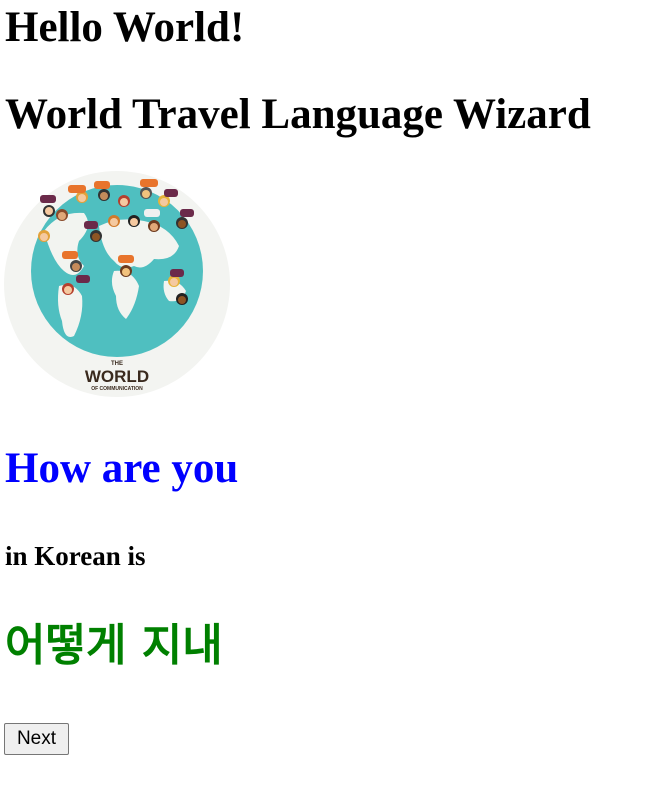 This screenshot has height=800, width=671. Describe the element at coordinates (114, 645) in the screenshot. I see `translation-heading: 어떻게 지내` at that location.